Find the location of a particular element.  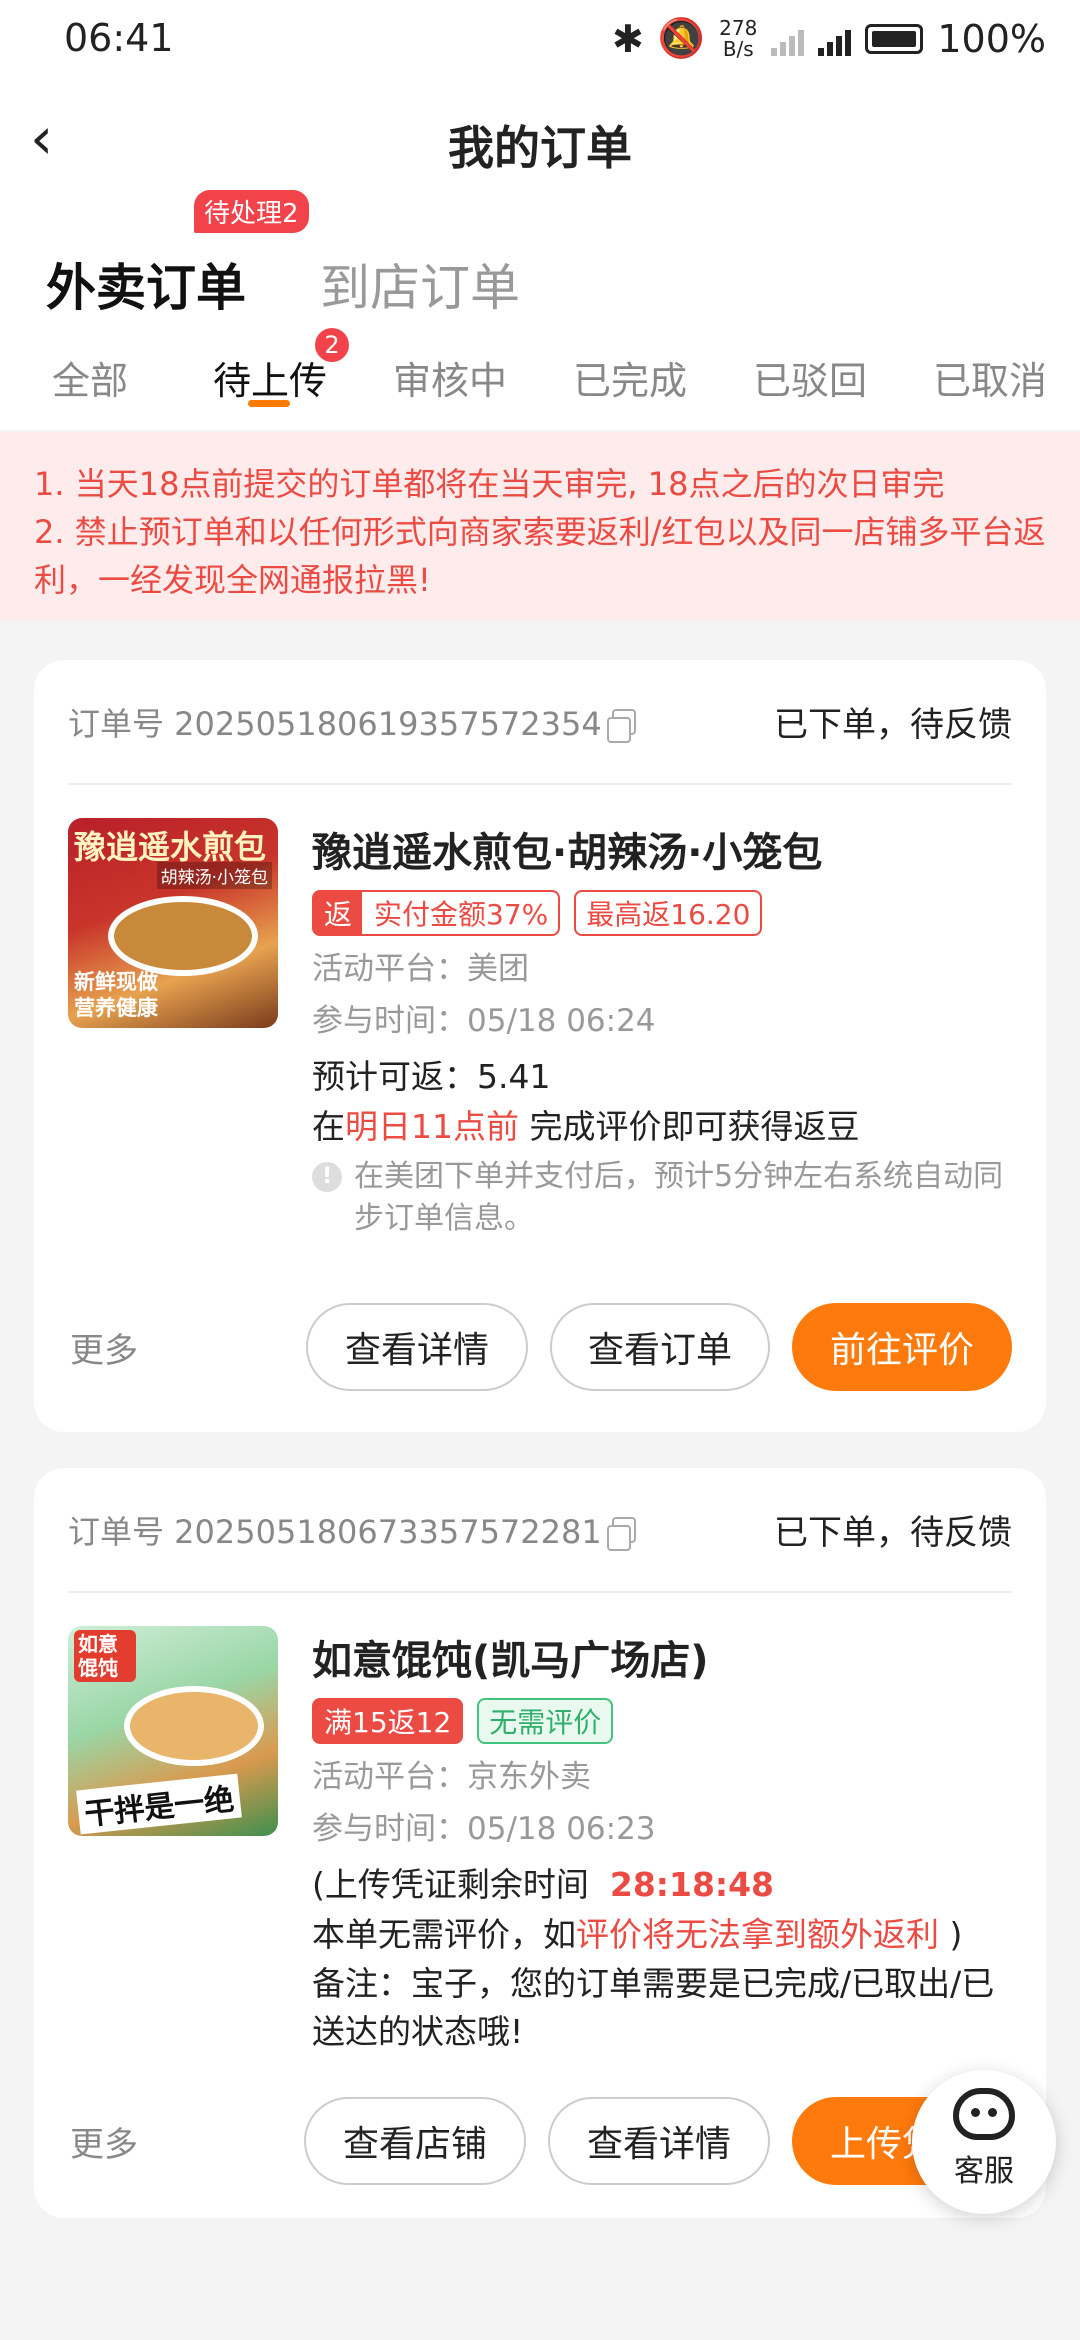

go-review-button: 前往评价 is located at coordinates (902, 1347).